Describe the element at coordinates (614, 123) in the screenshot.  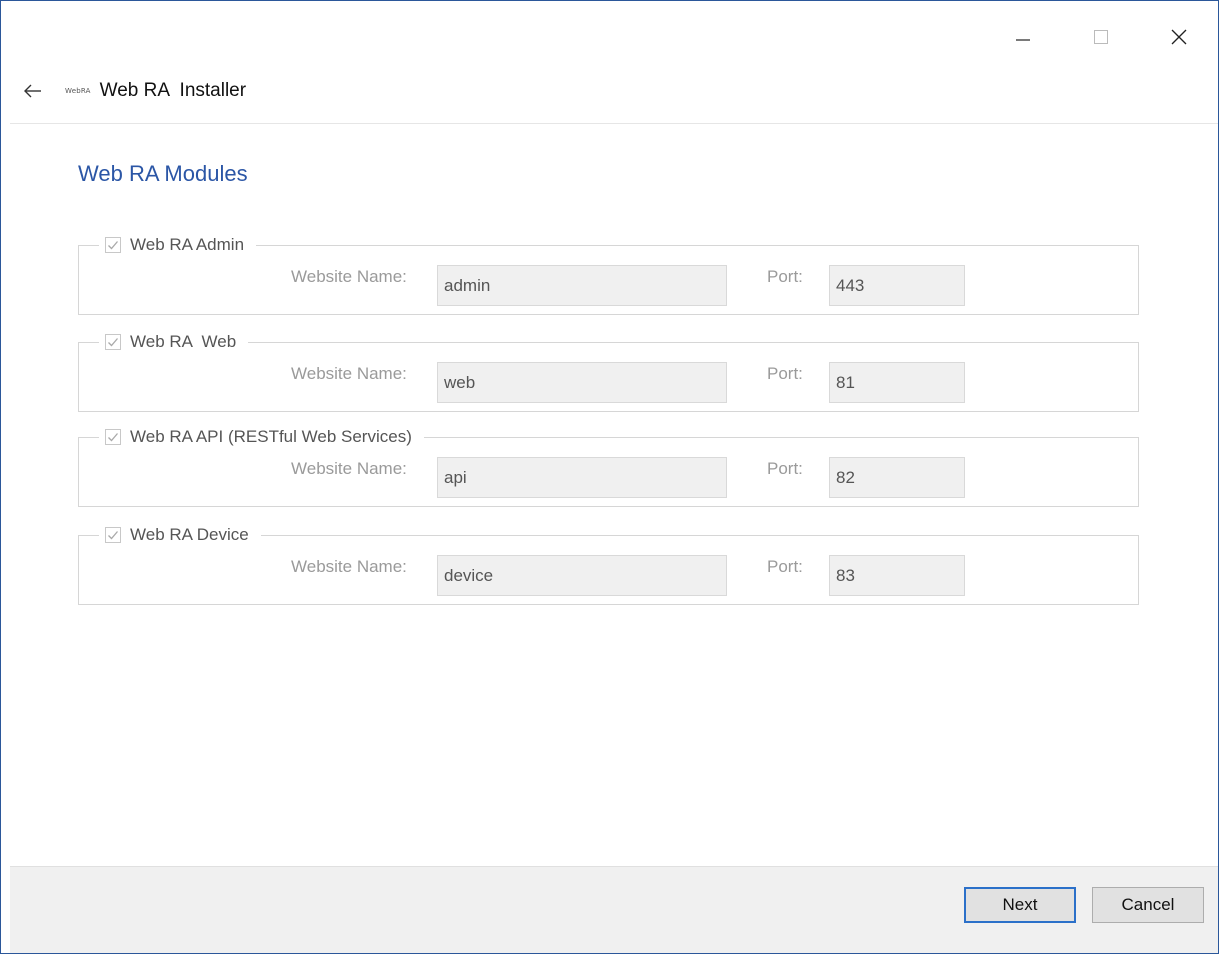
I see `title-separator` at that location.